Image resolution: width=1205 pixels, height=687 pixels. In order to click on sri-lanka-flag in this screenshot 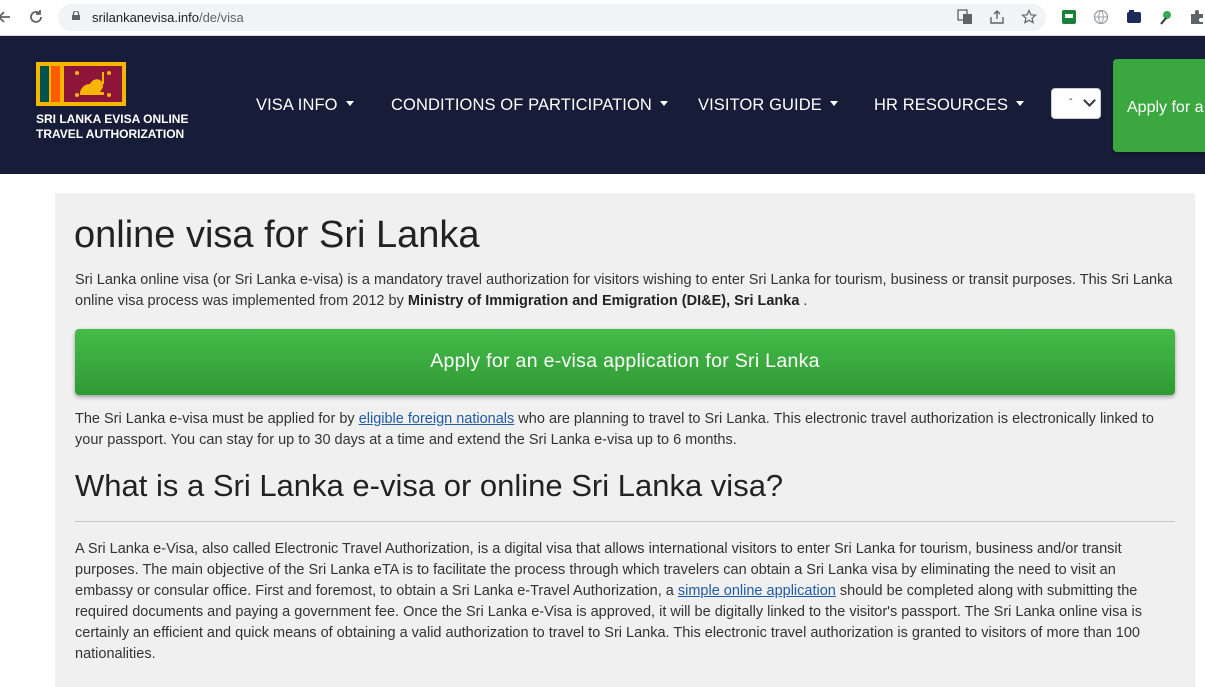, I will do `click(81, 84)`.